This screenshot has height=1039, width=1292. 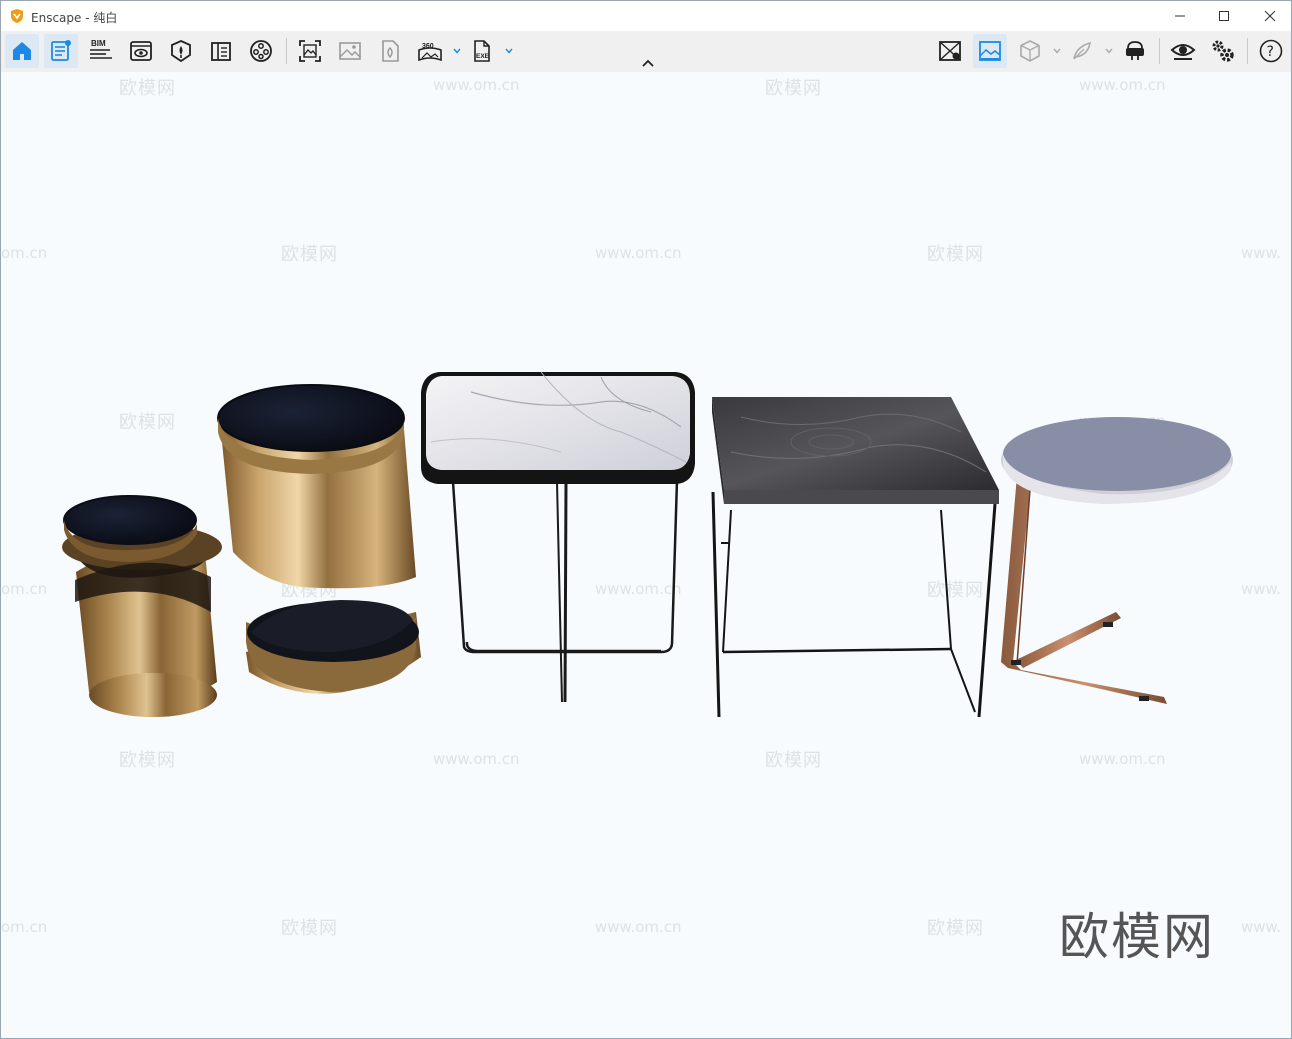 What do you see at coordinates (1269, 16) in the screenshot?
I see `close-button` at bounding box center [1269, 16].